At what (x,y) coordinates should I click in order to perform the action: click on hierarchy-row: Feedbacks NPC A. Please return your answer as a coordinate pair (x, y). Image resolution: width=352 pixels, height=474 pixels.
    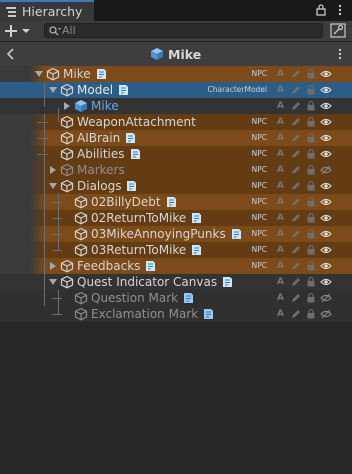
    Looking at the image, I should click on (176, 266).